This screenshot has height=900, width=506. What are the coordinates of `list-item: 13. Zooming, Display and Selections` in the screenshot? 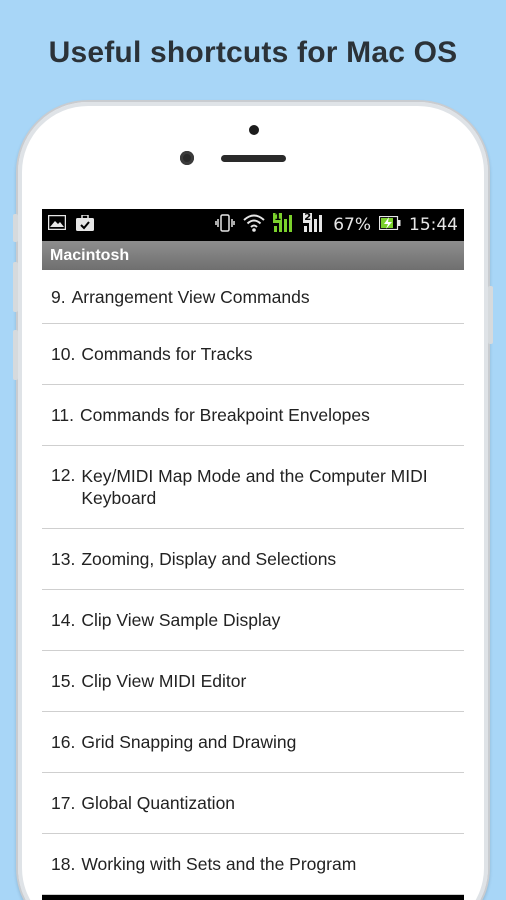 It's located at (253, 559).